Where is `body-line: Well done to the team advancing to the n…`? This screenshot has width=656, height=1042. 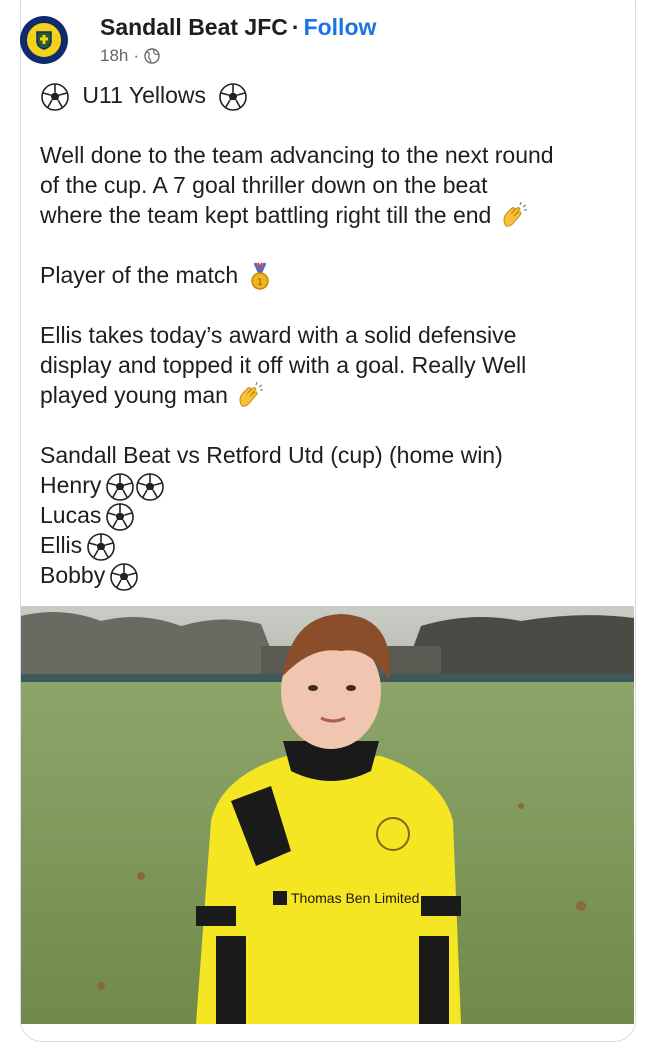
body-line: Well done to the team advancing to the n… is located at coordinates (297, 155).